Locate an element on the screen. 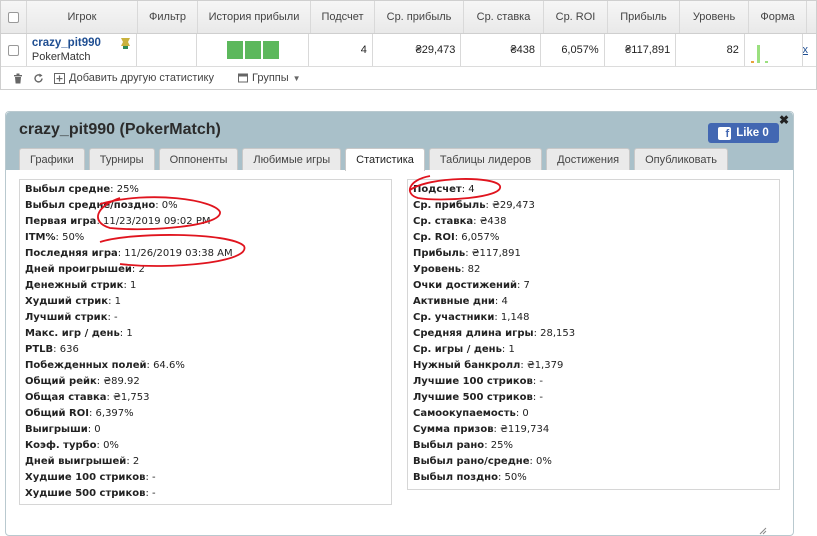 Image resolution: width=817 pixels, height=536 pixels. facebook-icon: f is located at coordinates (725, 133).